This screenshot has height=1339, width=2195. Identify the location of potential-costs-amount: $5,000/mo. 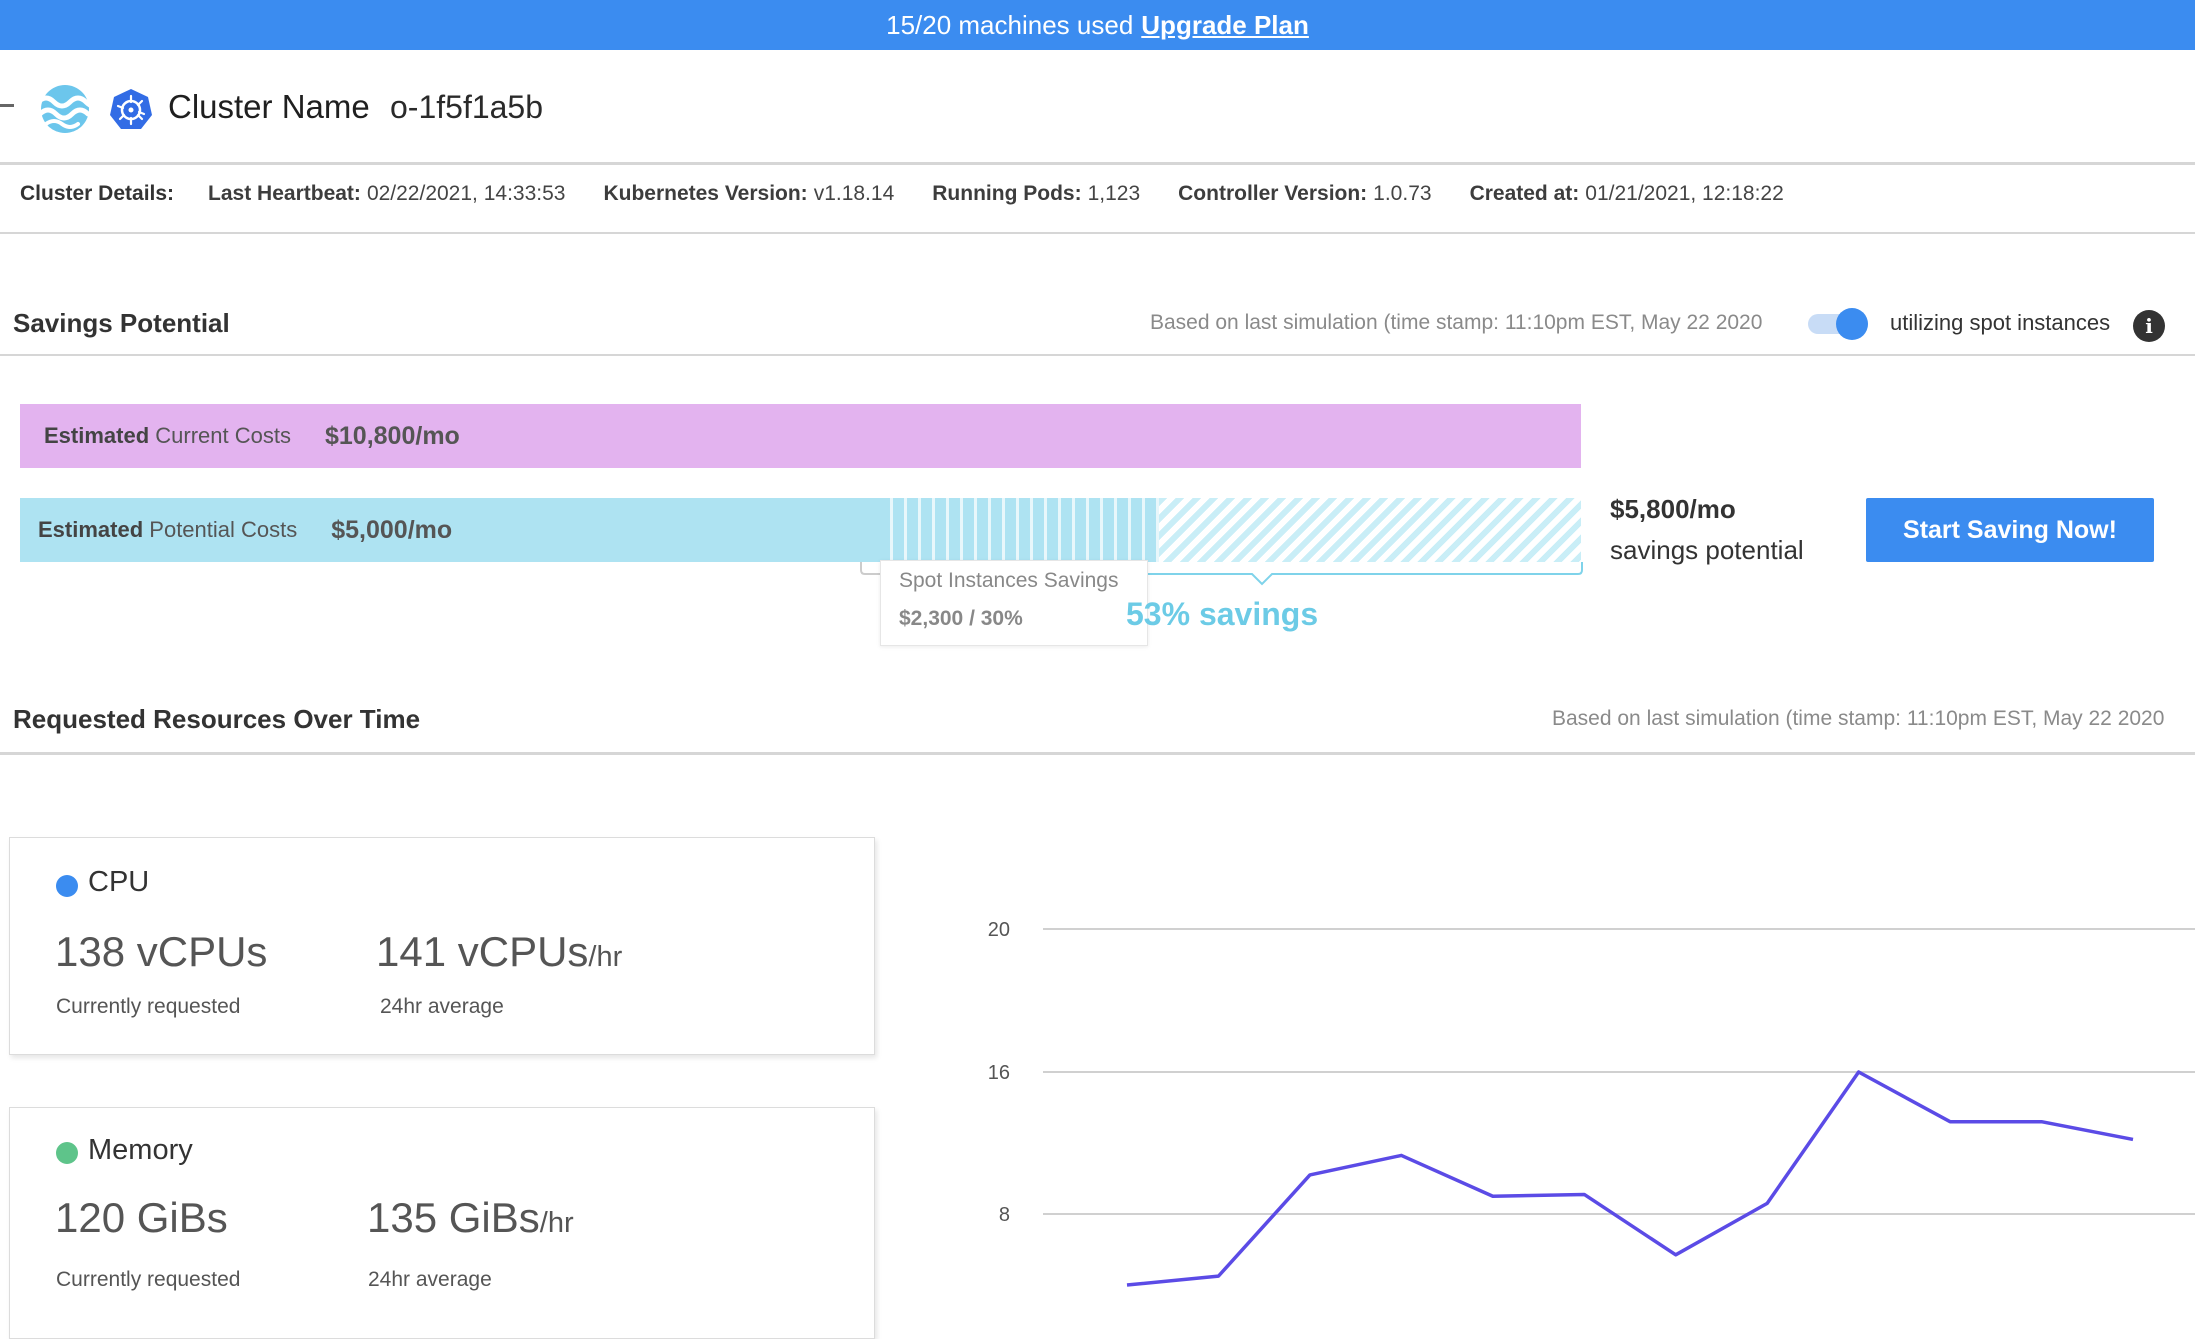
(391, 530).